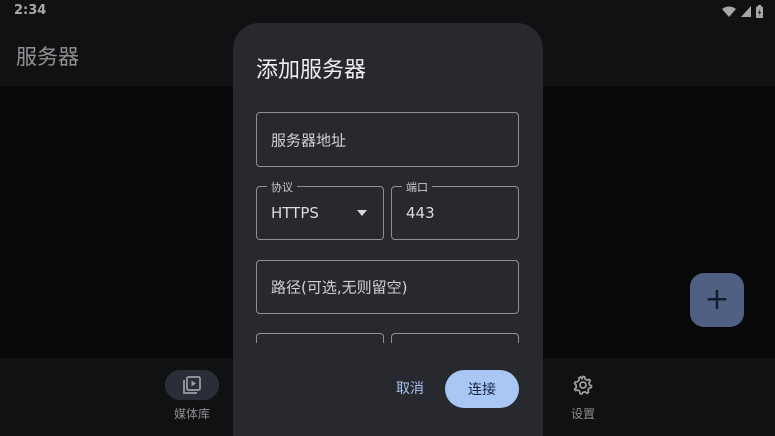 This screenshot has width=775, height=436. Describe the element at coordinates (420, 213) in the screenshot. I see `port-value: 443` at that location.